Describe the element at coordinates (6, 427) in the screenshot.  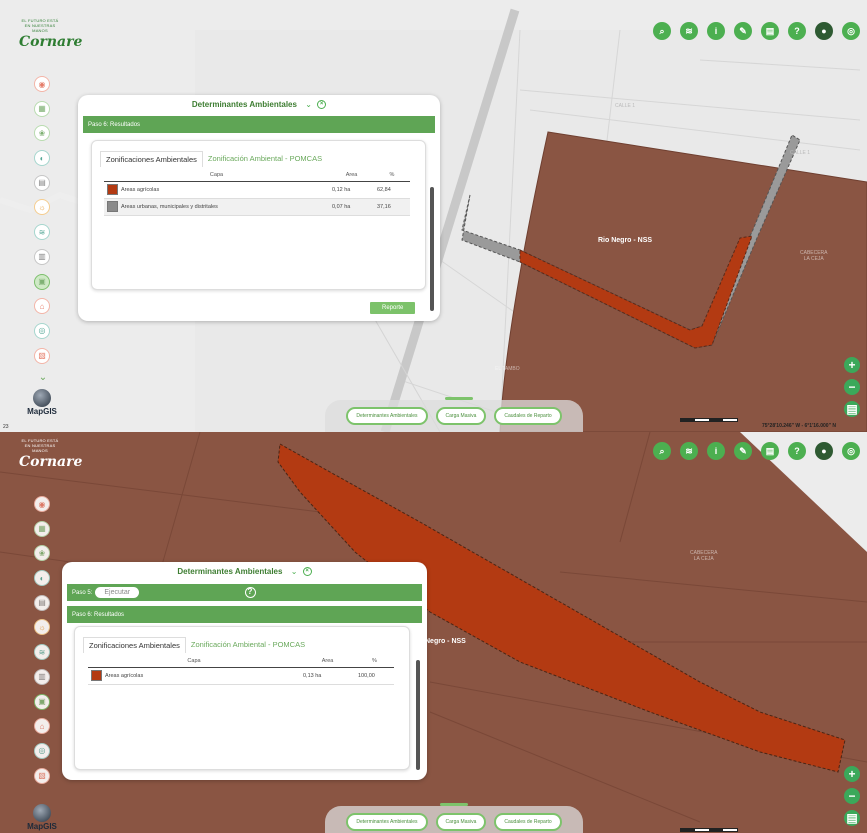
I see `corner-number: 23` at that location.